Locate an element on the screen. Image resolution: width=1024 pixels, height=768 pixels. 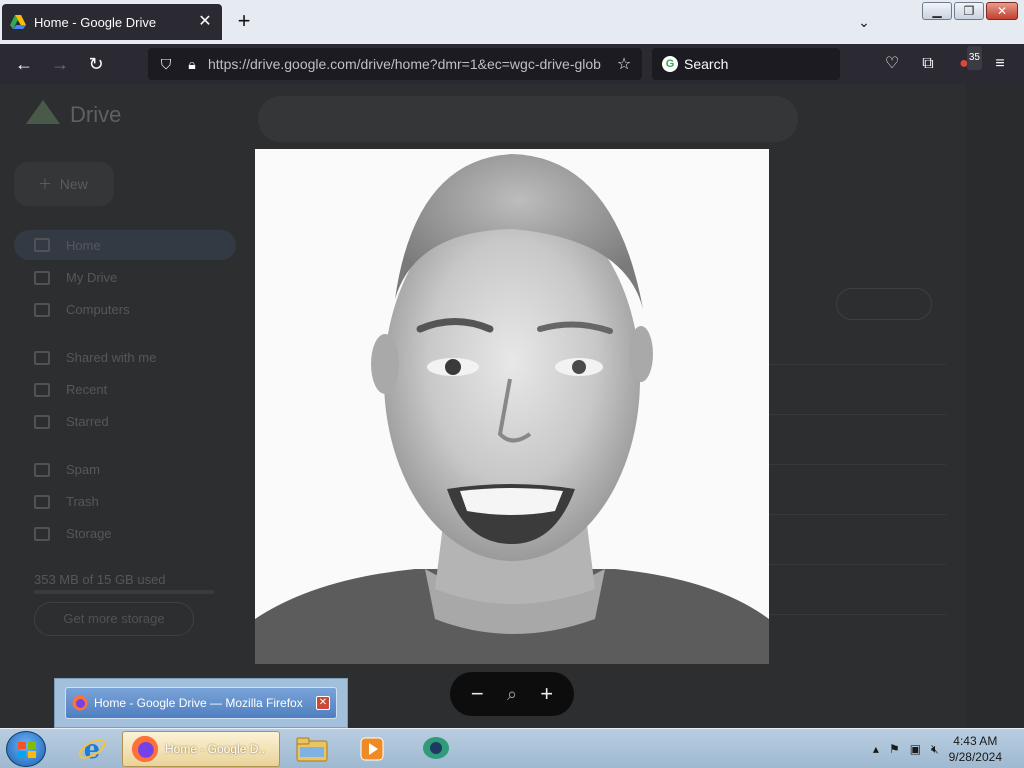
zoom-in-button: + is located at coordinates (547, 694).